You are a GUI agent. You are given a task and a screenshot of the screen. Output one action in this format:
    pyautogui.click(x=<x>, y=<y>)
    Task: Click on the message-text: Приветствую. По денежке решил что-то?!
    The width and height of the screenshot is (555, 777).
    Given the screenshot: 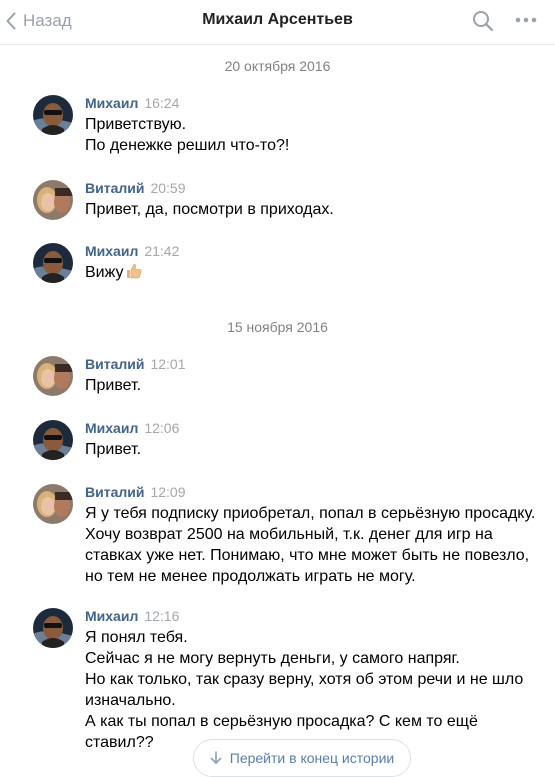 What is the action you would take?
    pyautogui.click(x=305, y=135)
    